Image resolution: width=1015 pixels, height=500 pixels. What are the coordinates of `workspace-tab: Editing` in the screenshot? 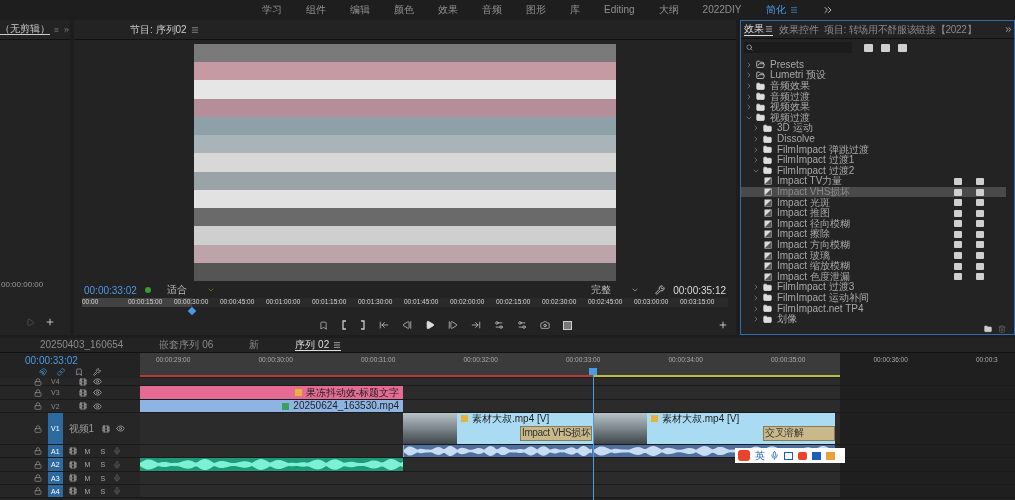 It's located at (619, 10).